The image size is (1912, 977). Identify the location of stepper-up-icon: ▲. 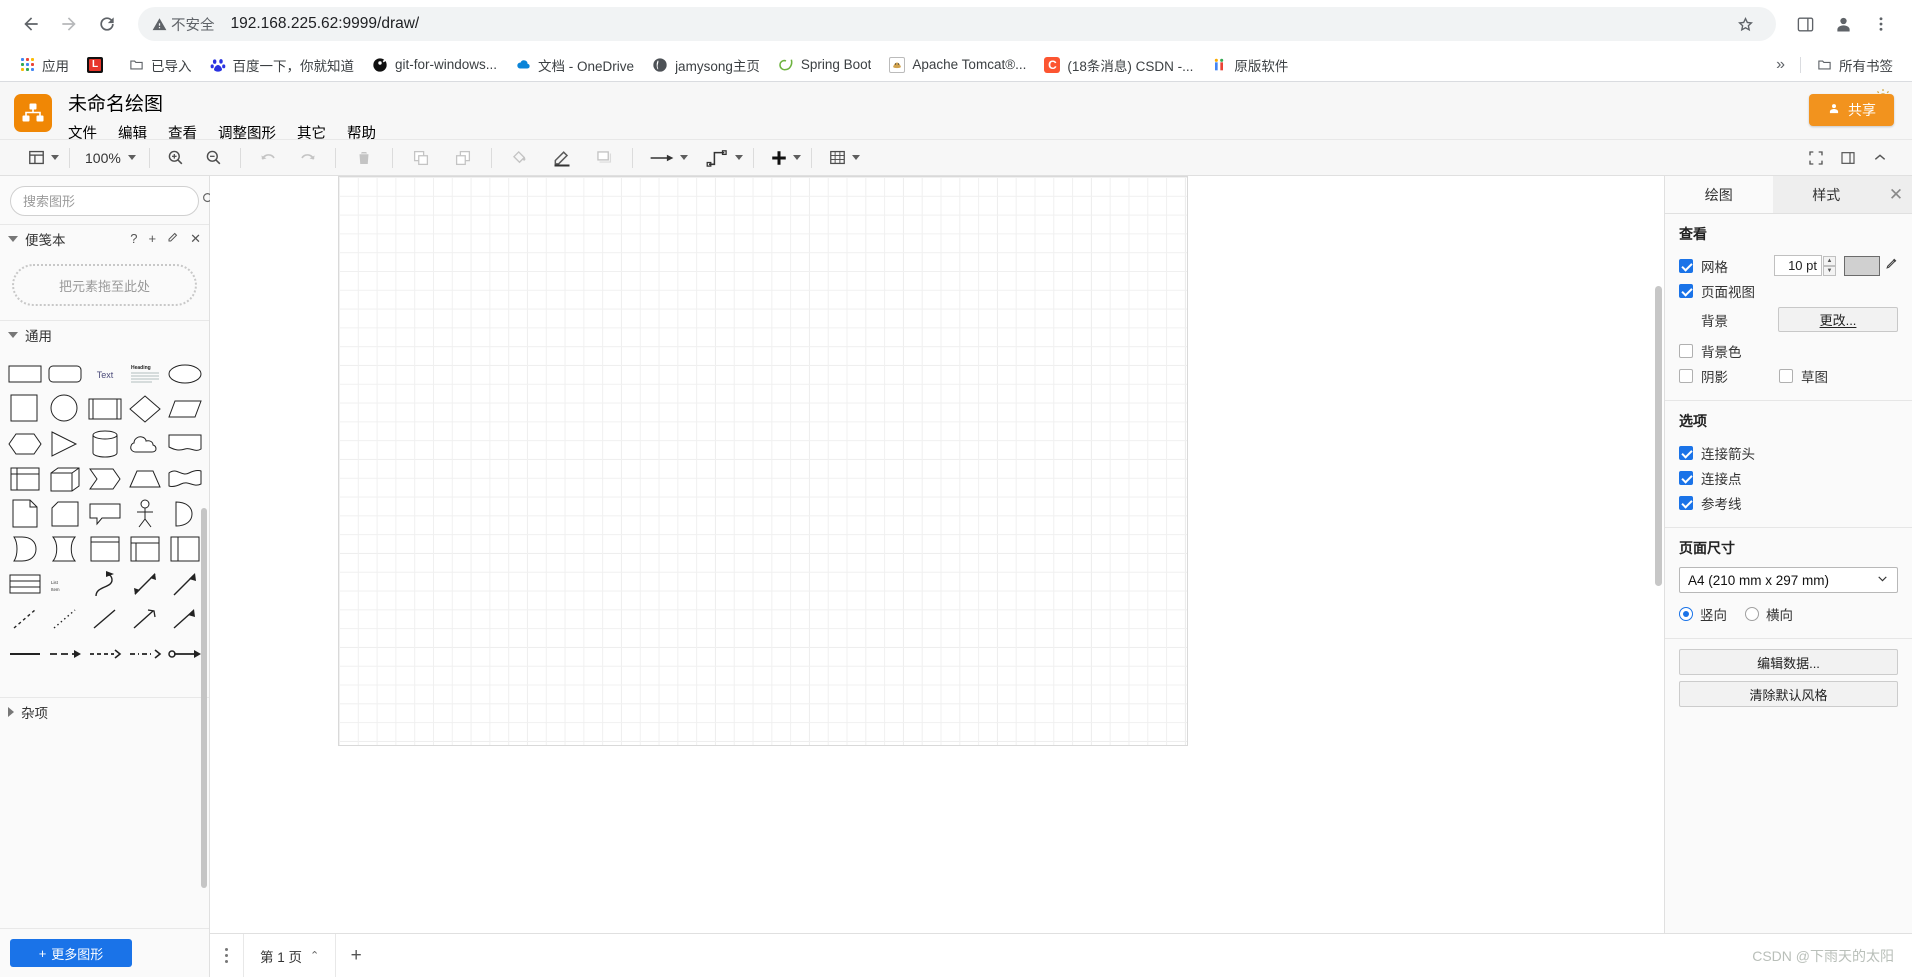
(1829, 260).